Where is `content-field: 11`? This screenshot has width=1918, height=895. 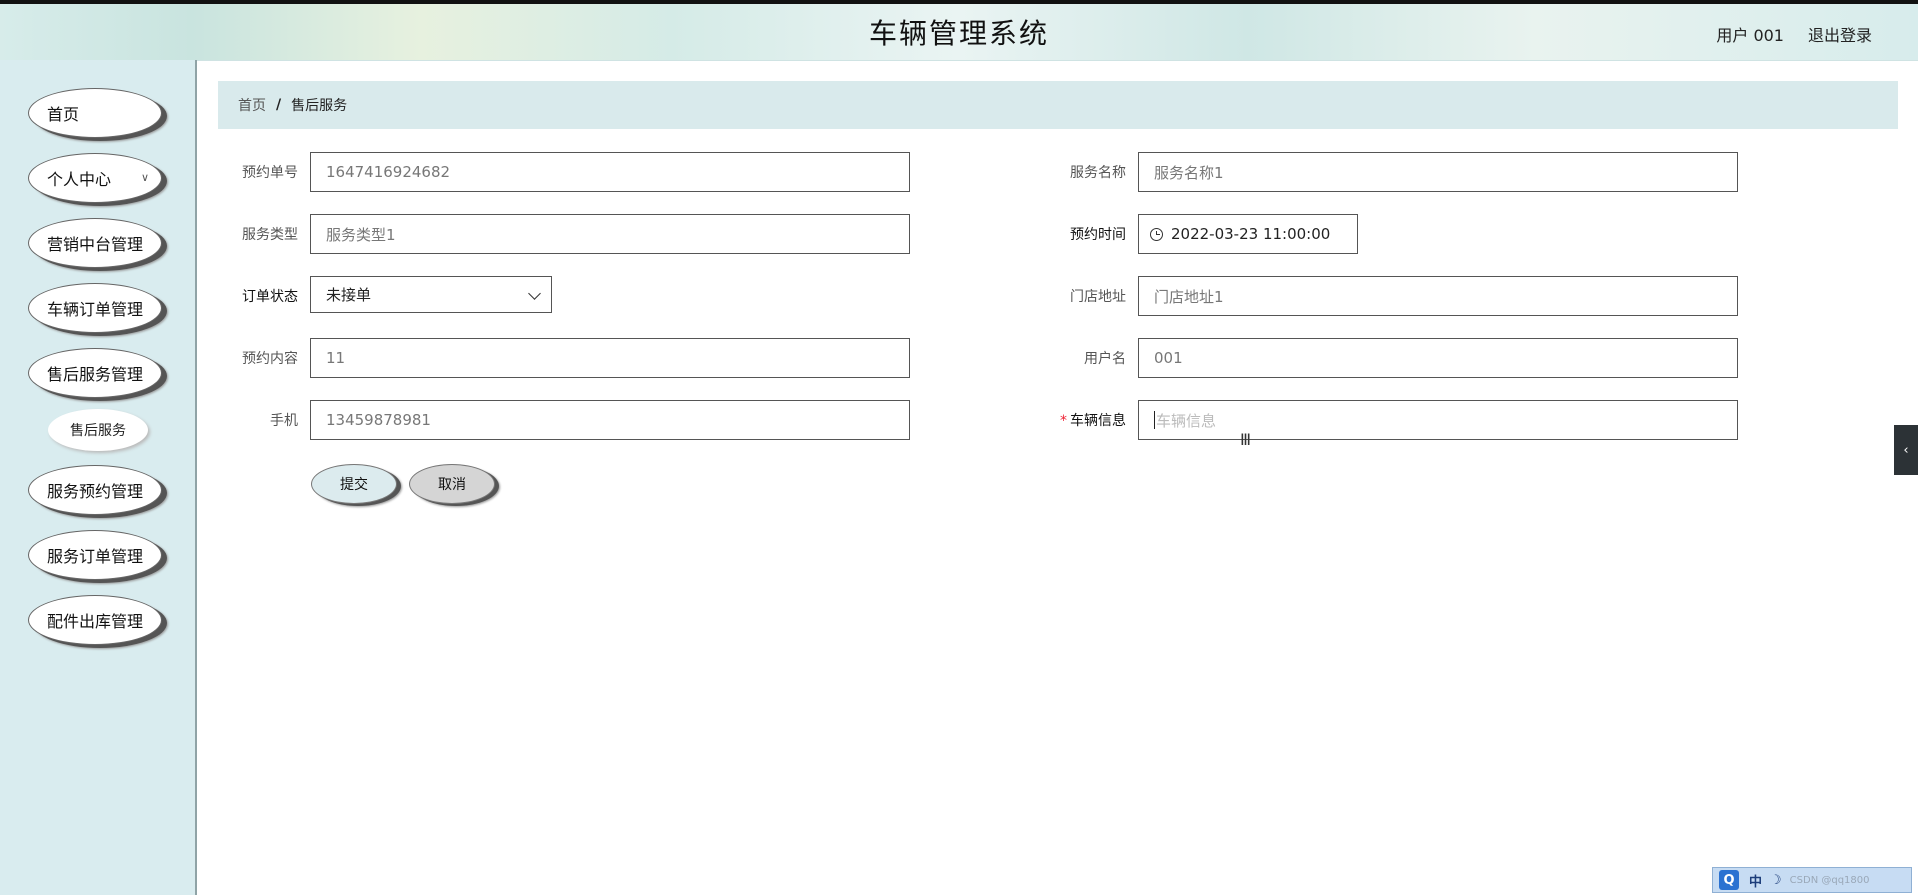
content-field: 11 is located at coordinates (610, 358).